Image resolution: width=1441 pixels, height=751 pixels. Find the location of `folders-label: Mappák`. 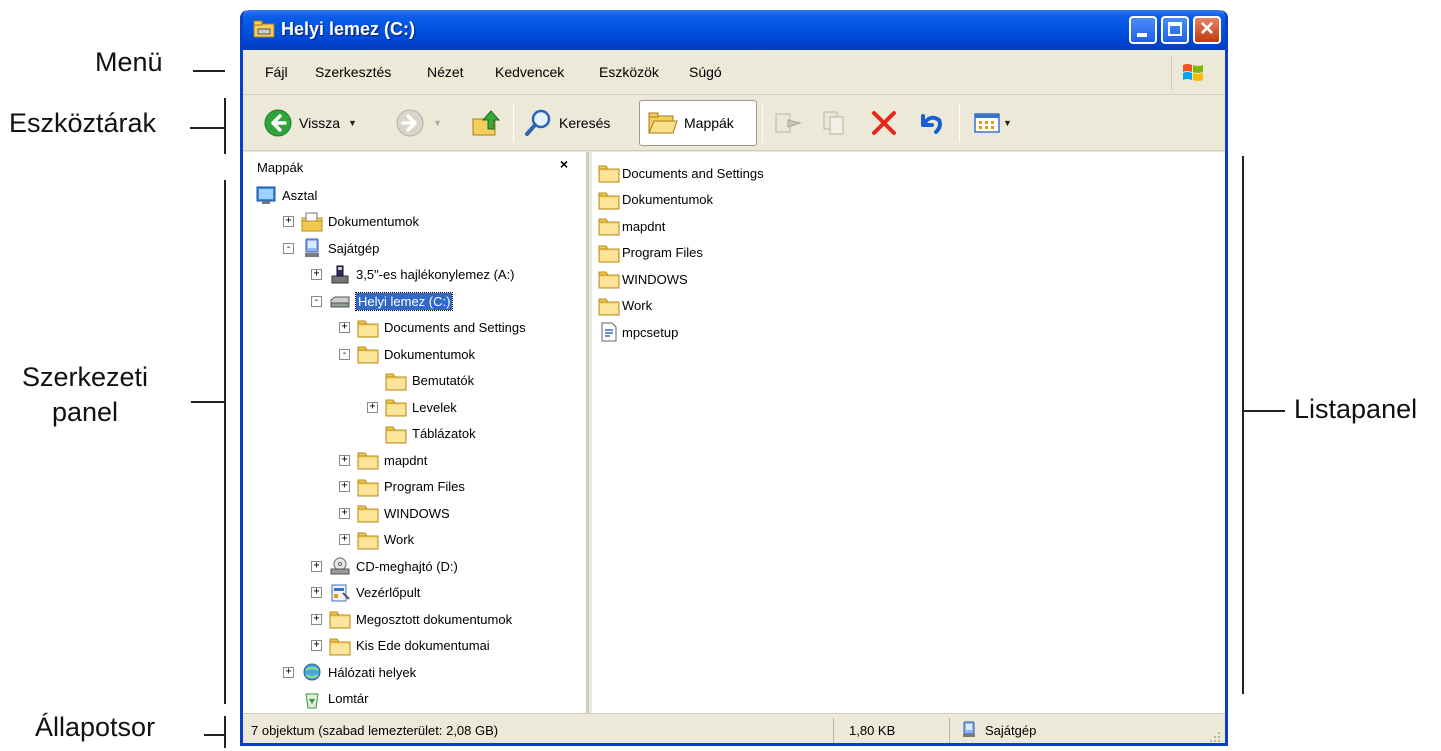

folders-label: Mappák is located at coordinates (709, 123).